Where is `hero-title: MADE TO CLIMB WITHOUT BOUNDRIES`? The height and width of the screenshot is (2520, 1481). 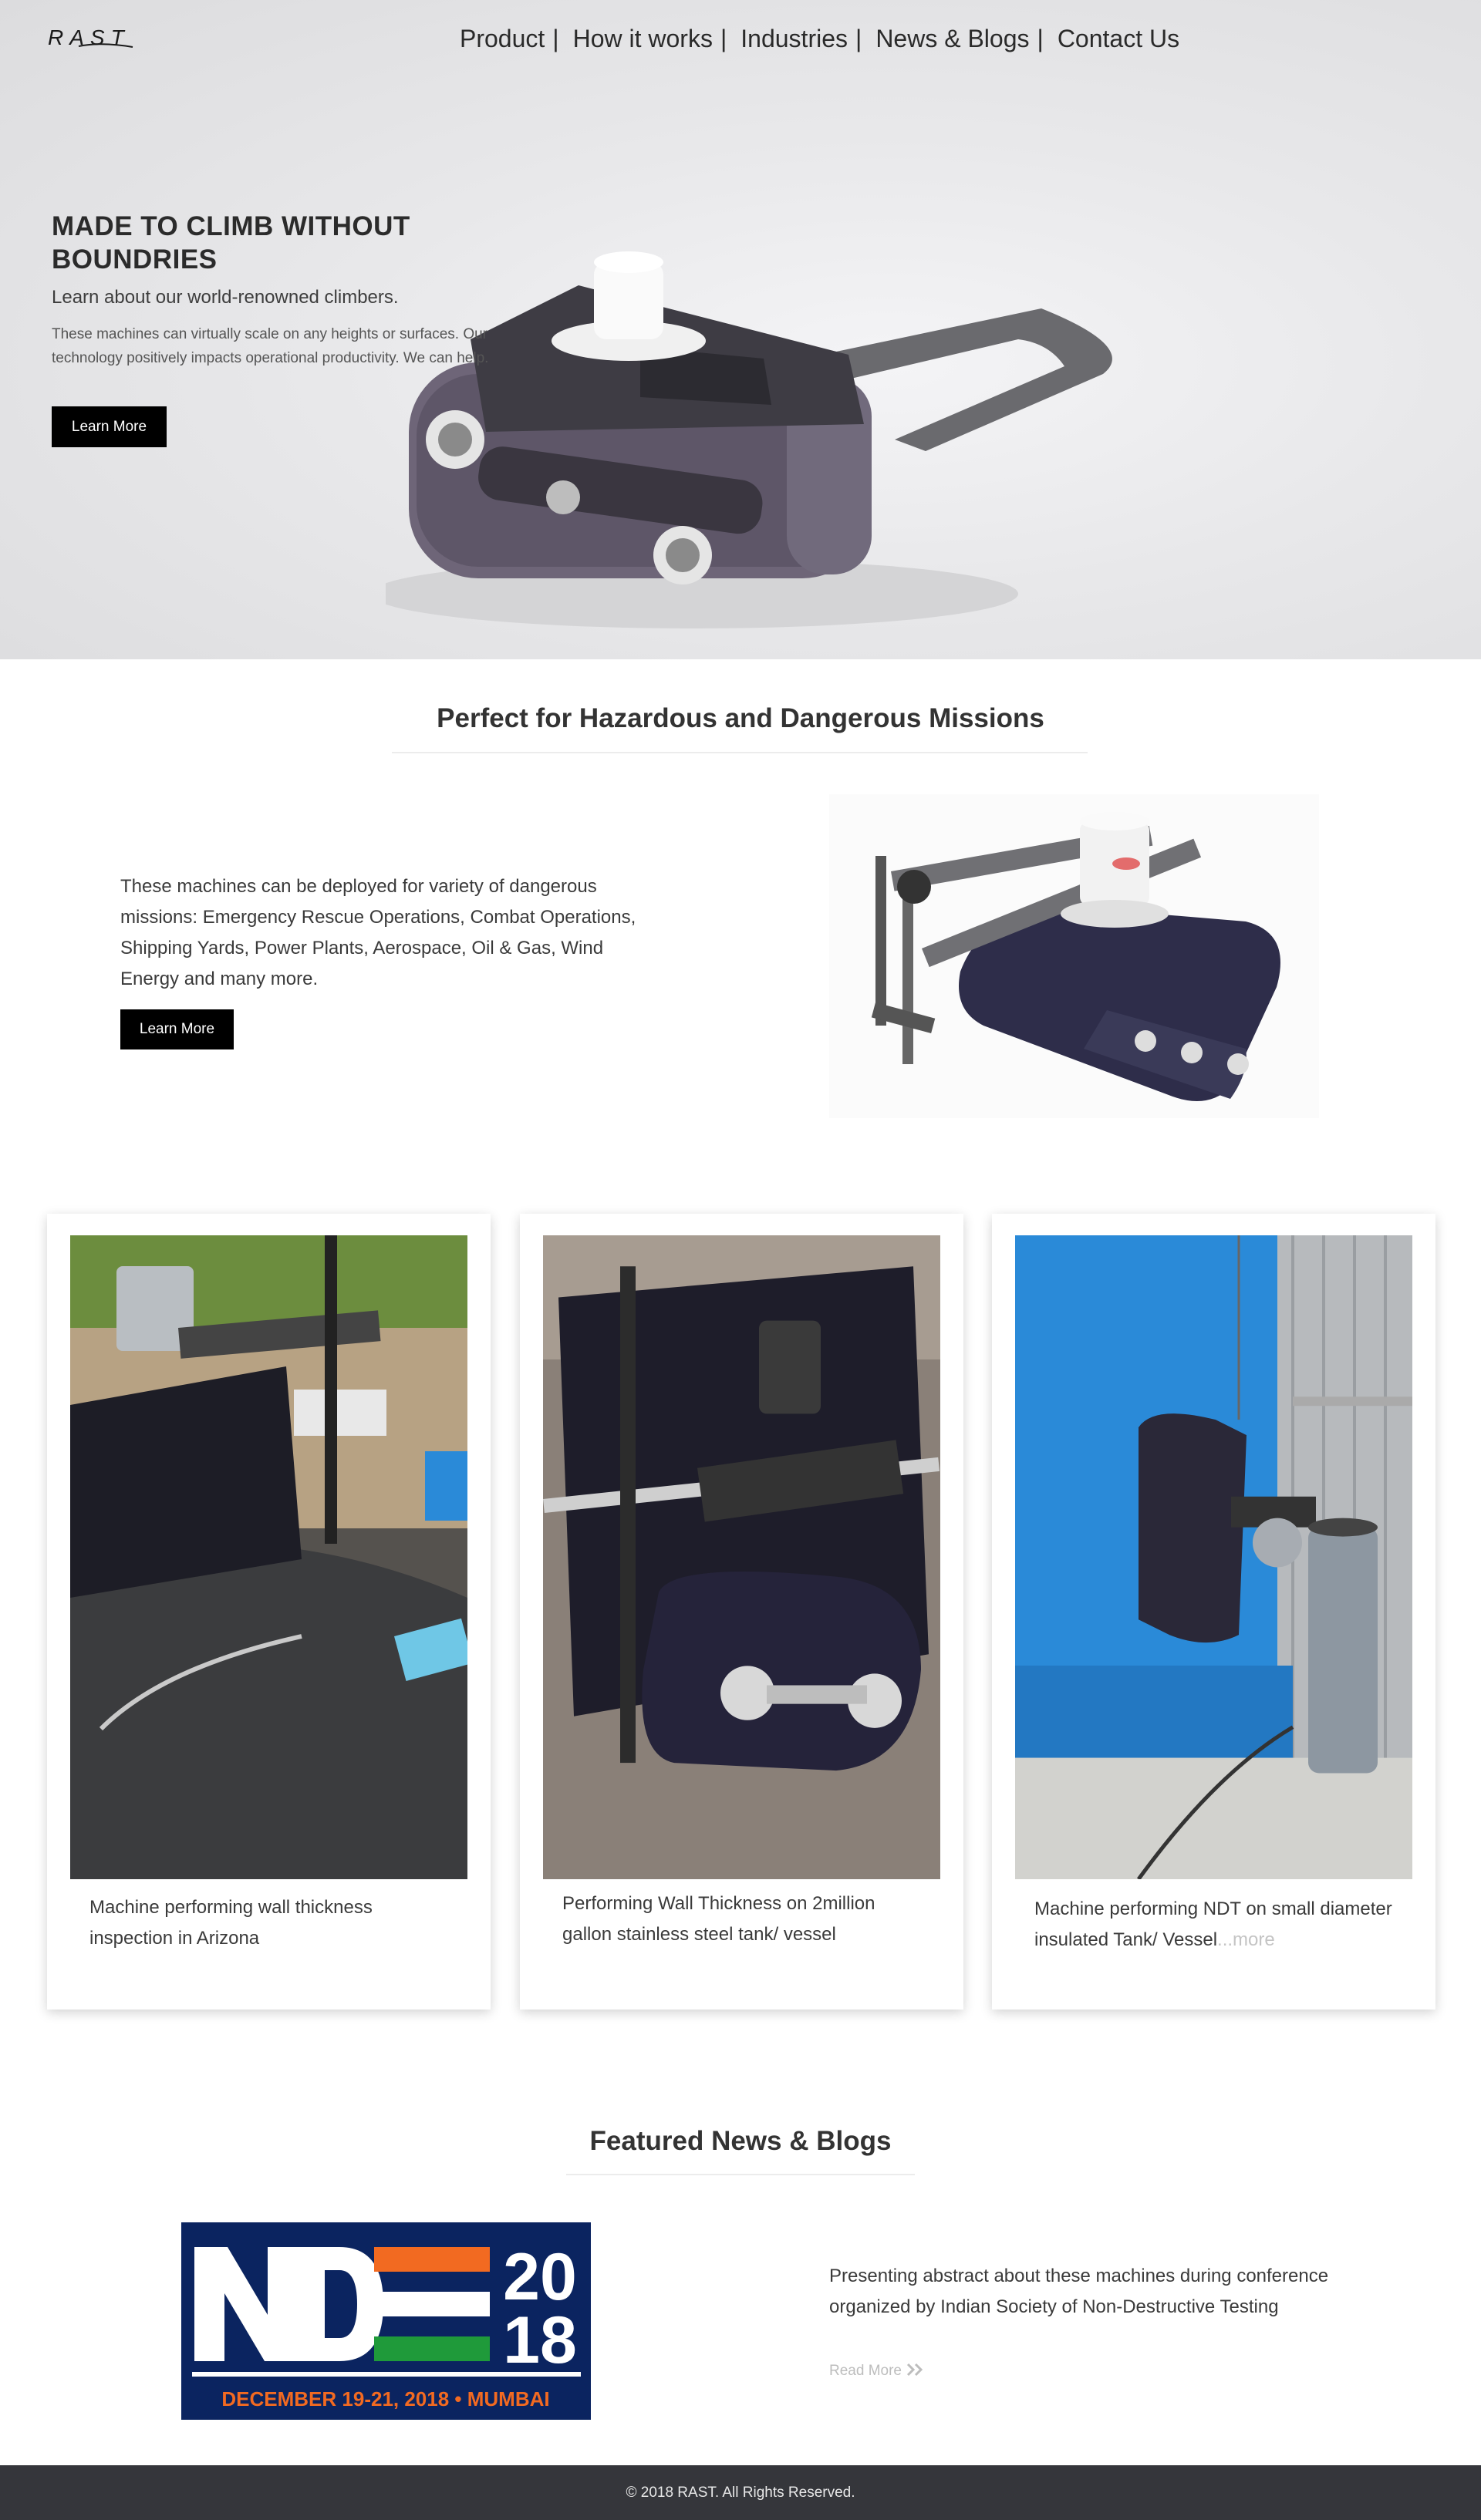
hero-title: MADE TO CLIMB WITHOUT BOUNDRIES is located at coordinates (231, 243).